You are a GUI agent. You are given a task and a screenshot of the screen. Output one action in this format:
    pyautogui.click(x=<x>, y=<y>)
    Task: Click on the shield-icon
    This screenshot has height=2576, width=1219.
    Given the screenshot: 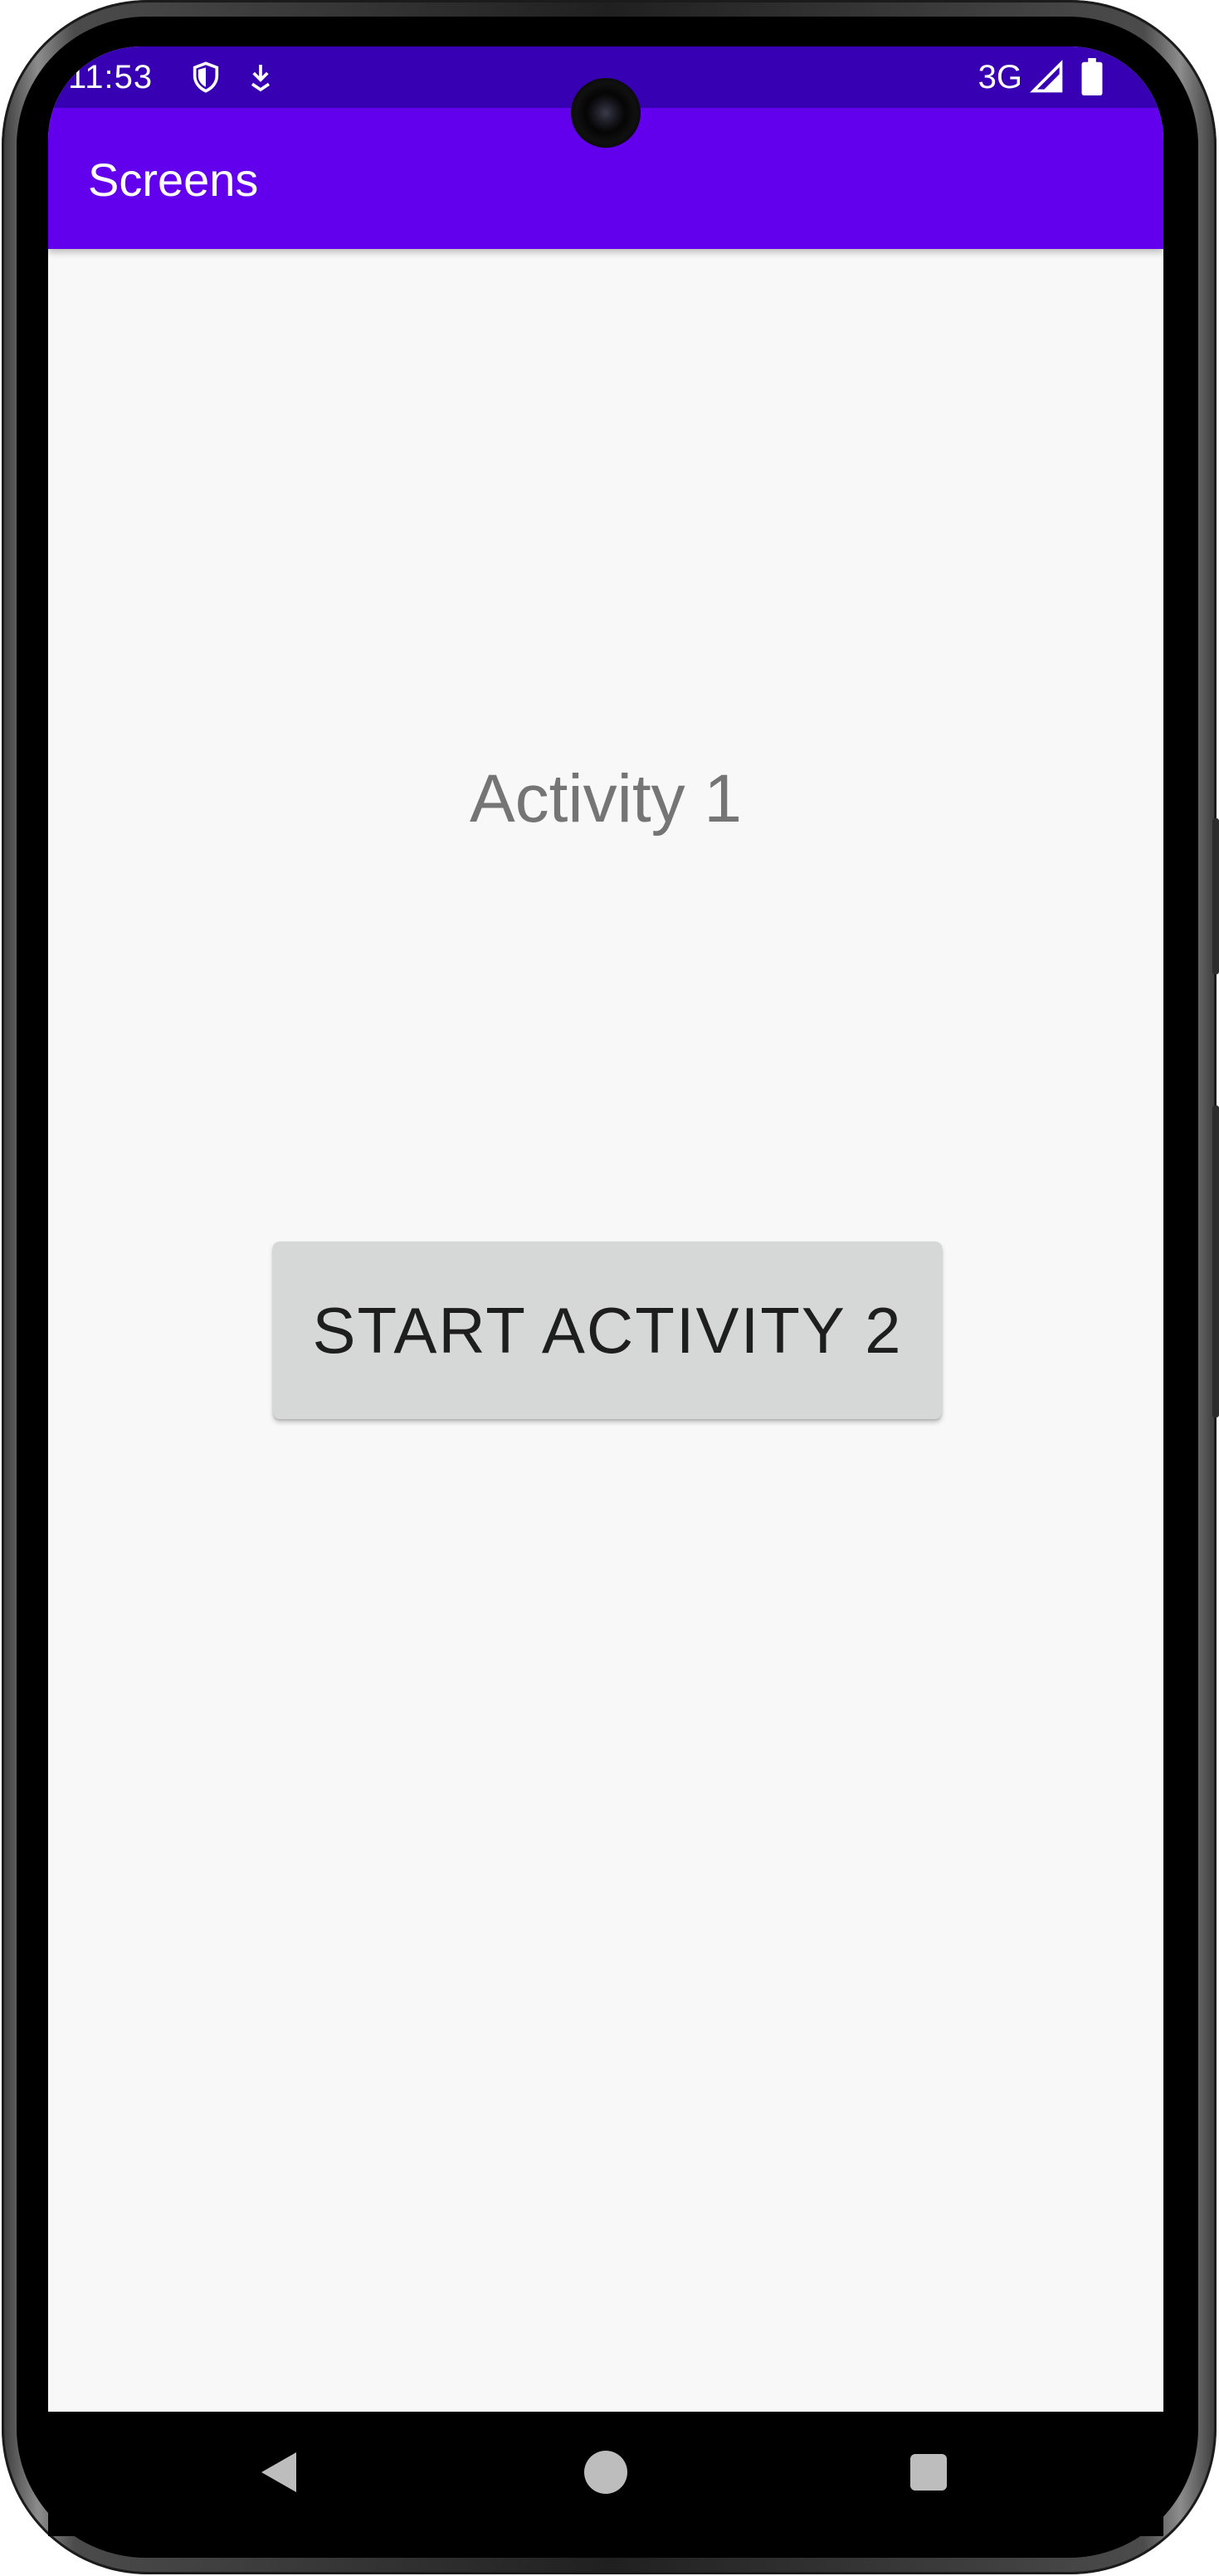 What is the action you would take?
    pyautogui.click(x=206, y=78)
    